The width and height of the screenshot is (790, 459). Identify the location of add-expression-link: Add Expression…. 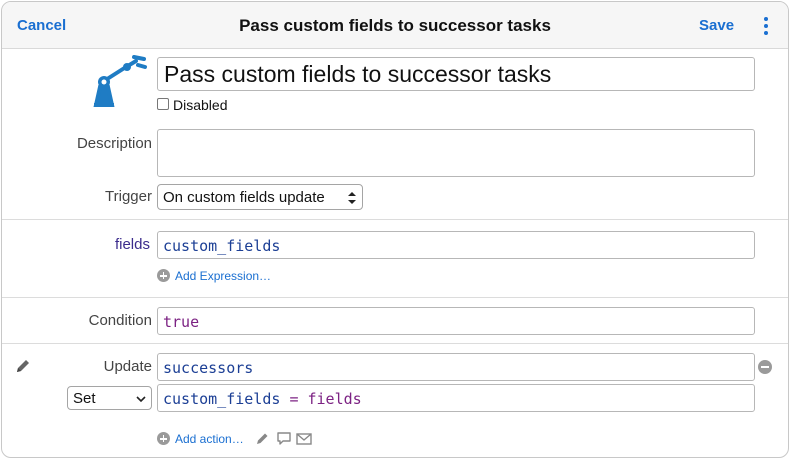
(223, 276).